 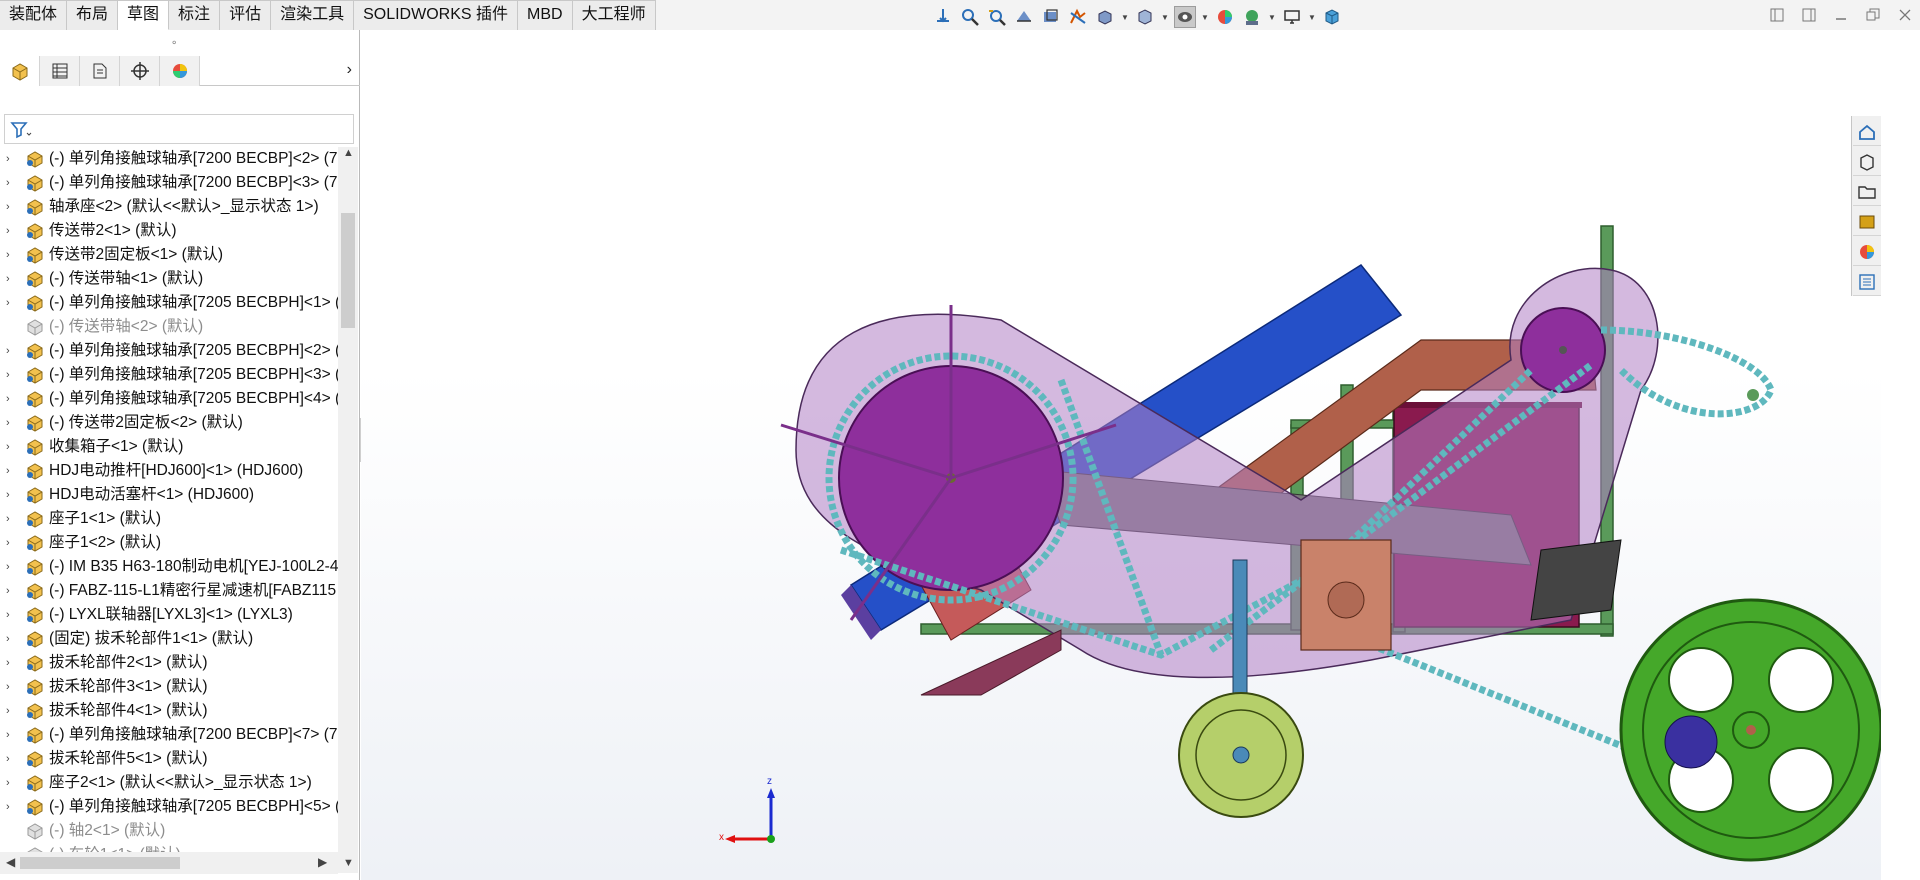 What do you see at coordinates (1225, 17) in the screenshot?
I see `apply-scene-icon` at bounding box center [1225, 17].